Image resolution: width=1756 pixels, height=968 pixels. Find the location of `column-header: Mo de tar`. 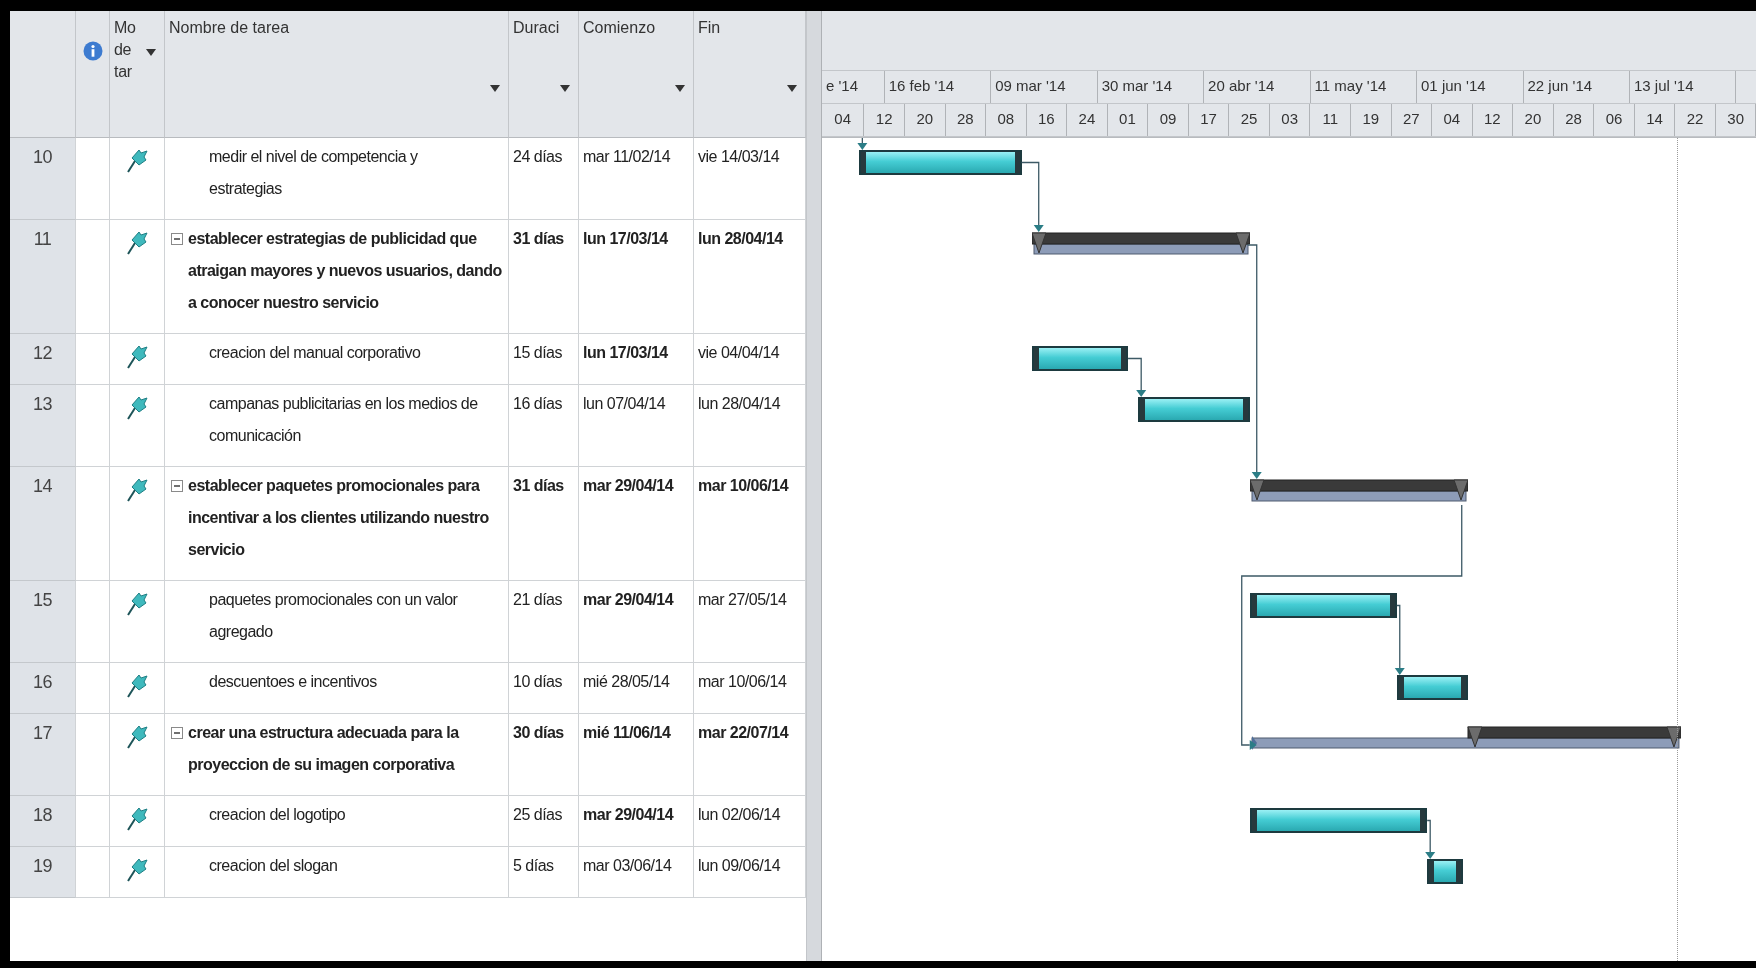

column-header: Mo de tar is located at coordinates (137, 74).